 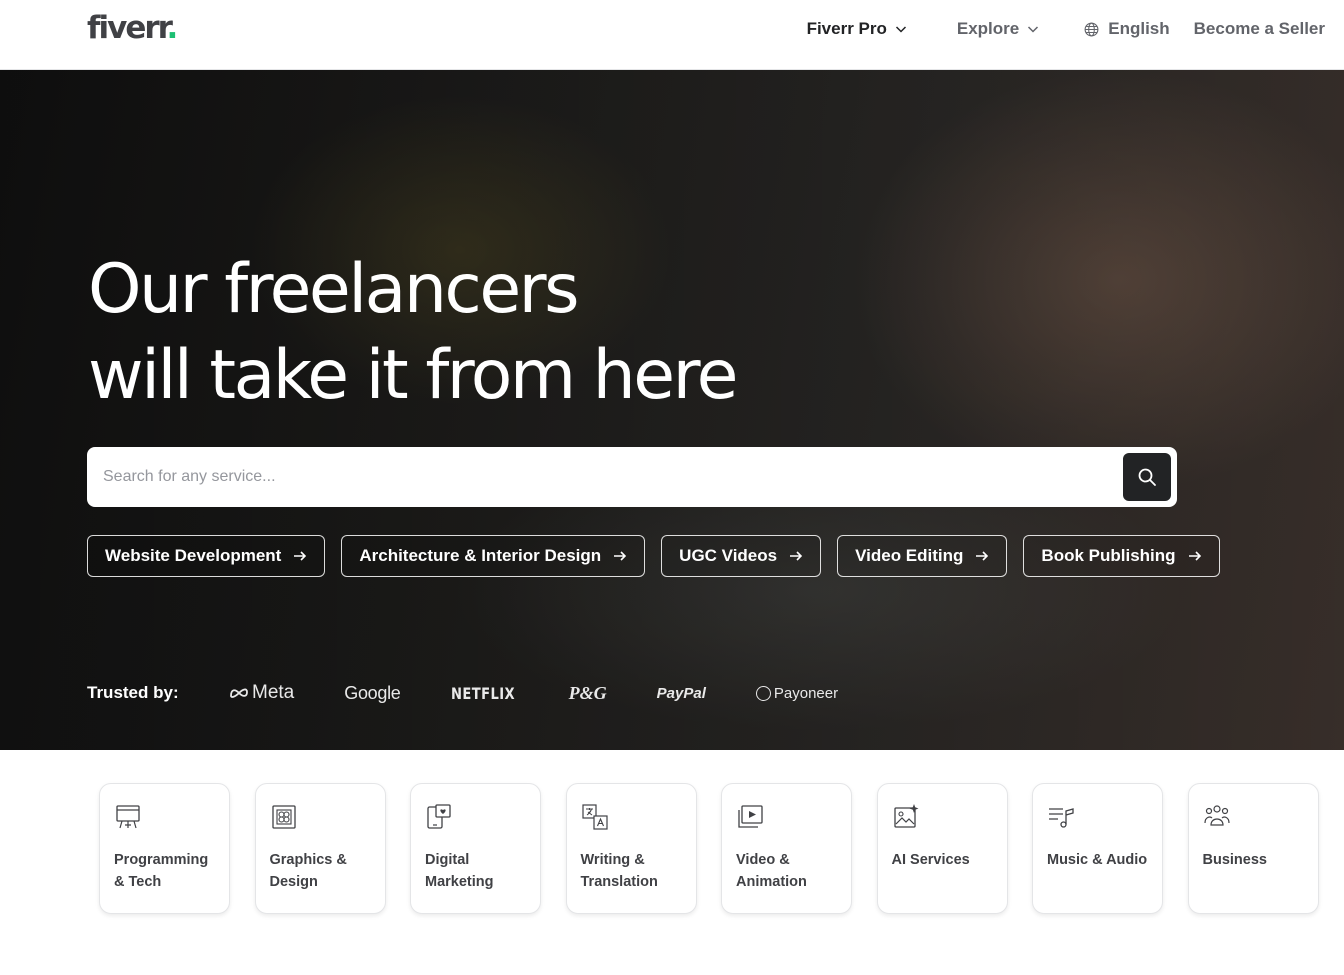 I want to click on meta-infinity-icon, so click(x=239, y=693).